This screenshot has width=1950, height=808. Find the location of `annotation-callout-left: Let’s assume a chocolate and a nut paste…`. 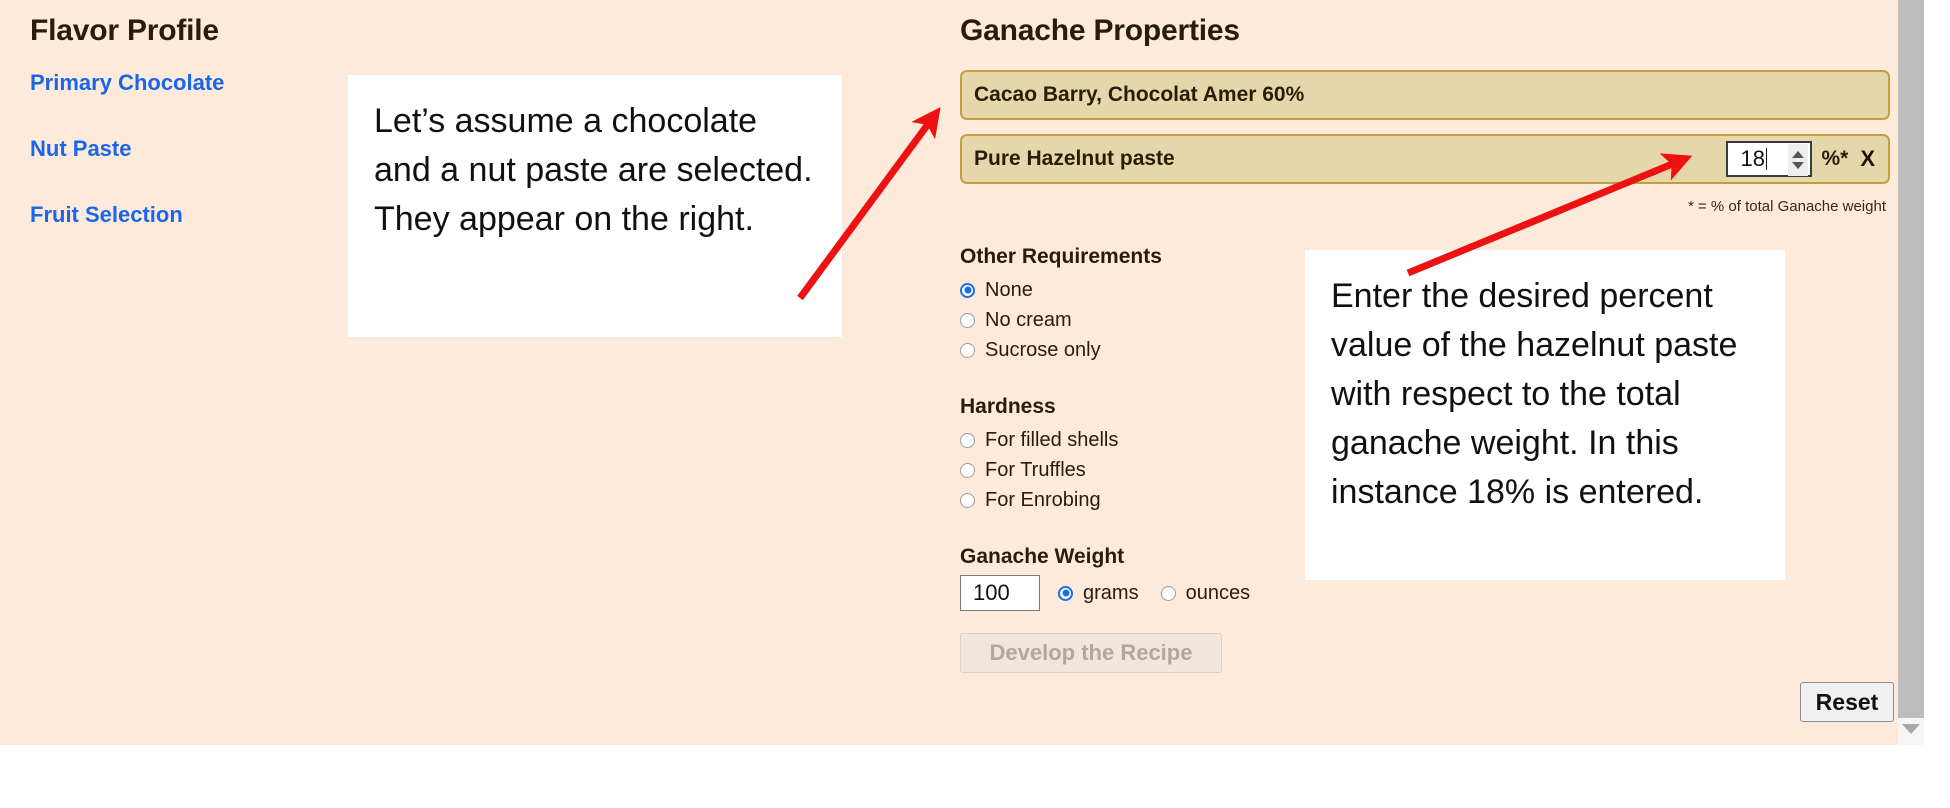

annotation-callout-left: Let’s assume a chocolate and a nut paste… is located at coordinates (595, 206).